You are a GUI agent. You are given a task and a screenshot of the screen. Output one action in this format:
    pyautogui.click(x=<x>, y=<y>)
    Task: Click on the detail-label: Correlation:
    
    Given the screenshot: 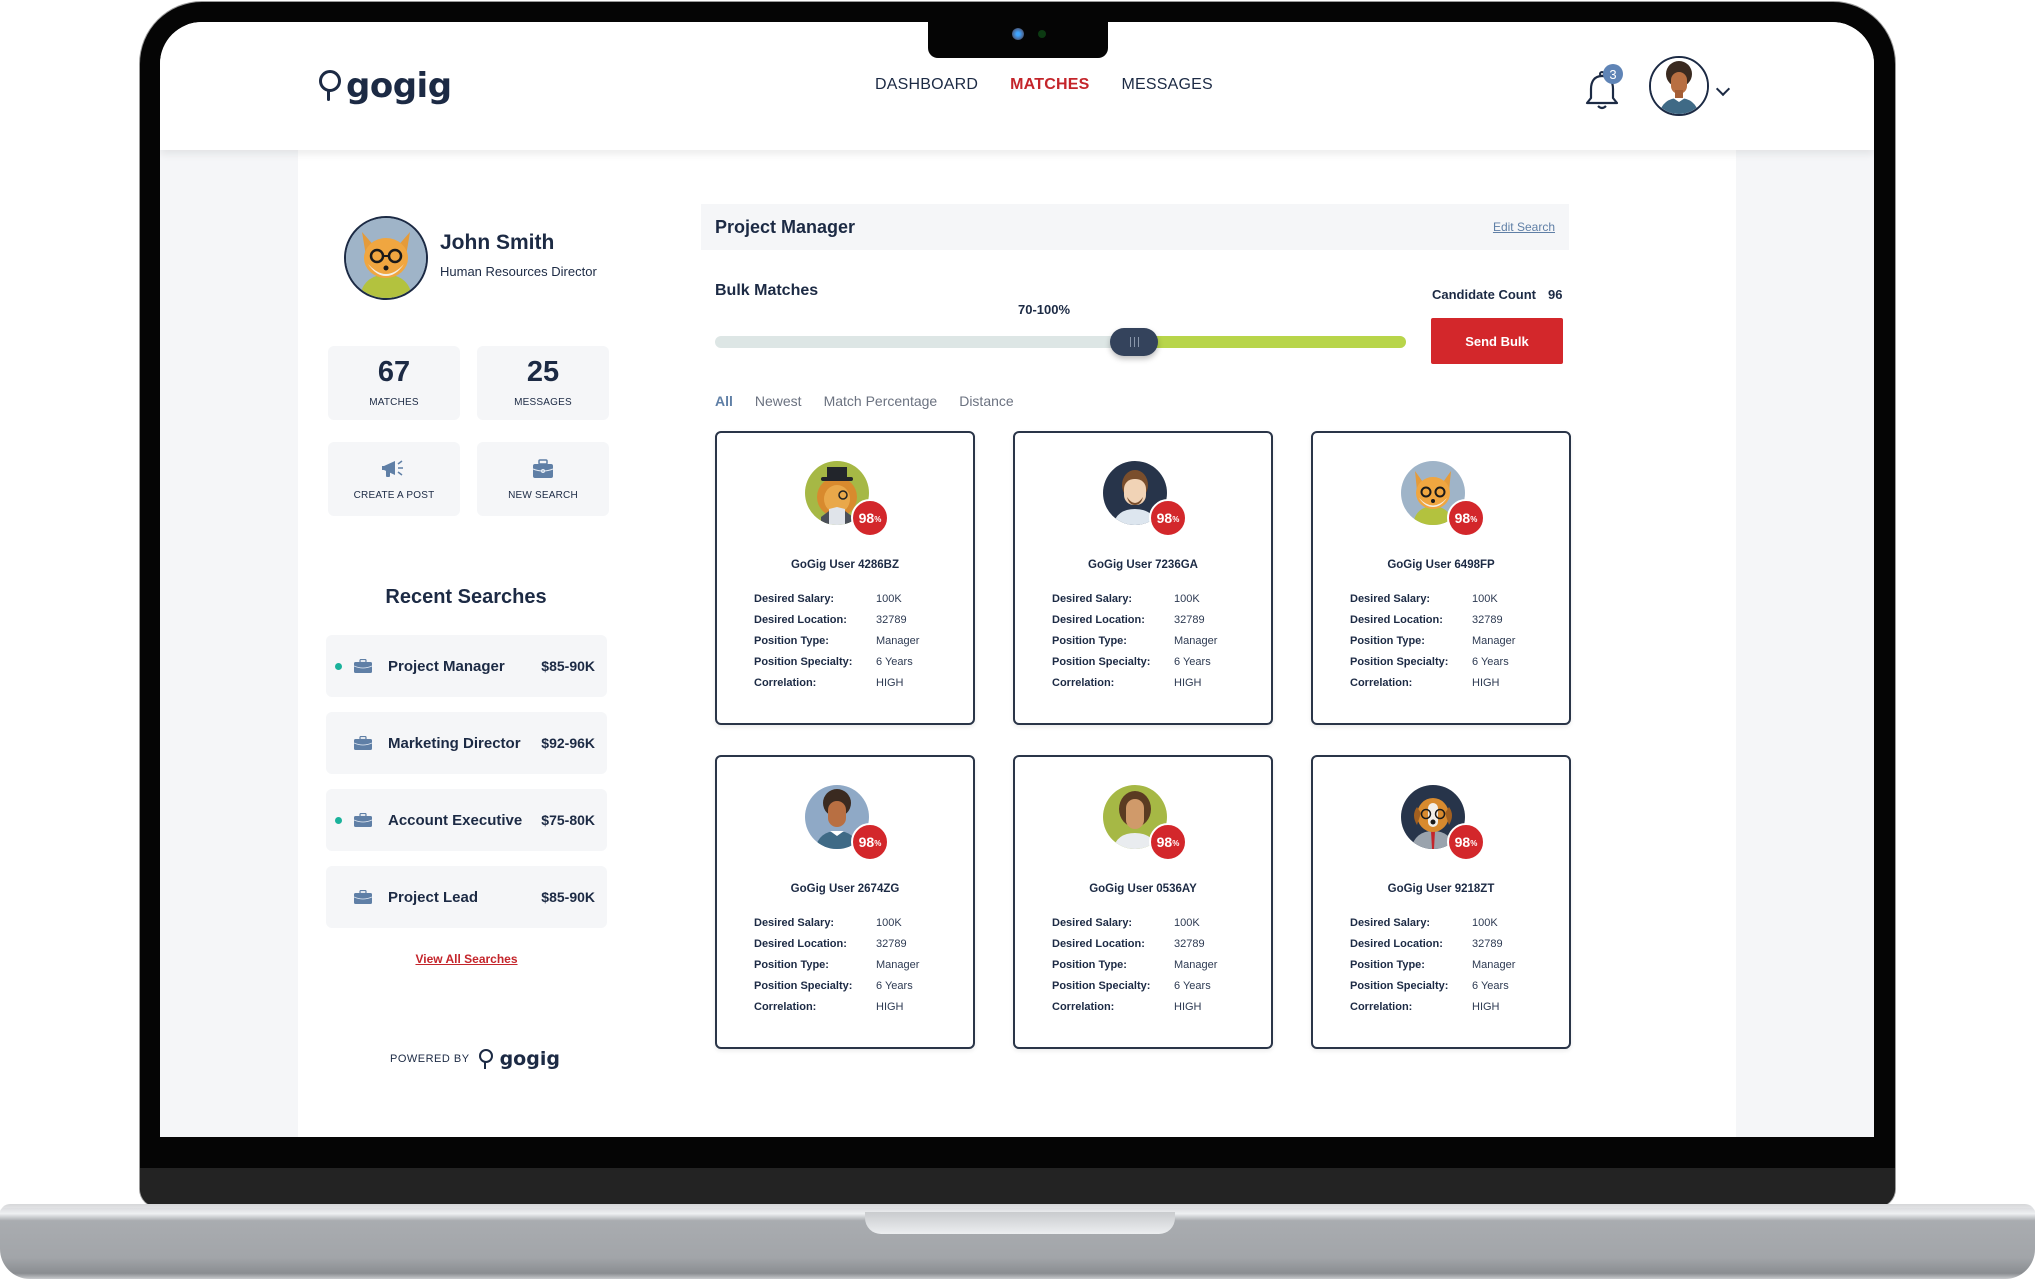 What is the action you would take?
    pyautogui.click(x=1083, y=682)
    